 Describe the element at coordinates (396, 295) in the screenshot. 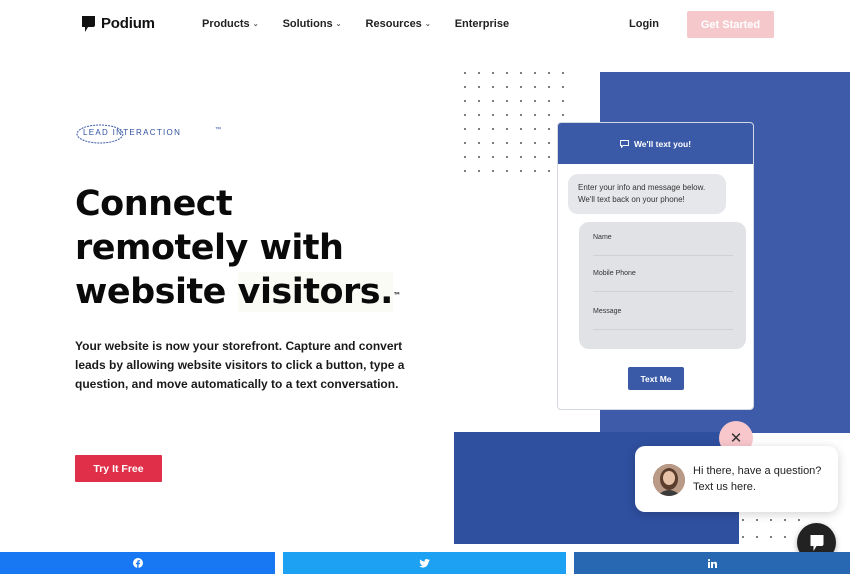

I see `headline-trademark: ™` at that location.